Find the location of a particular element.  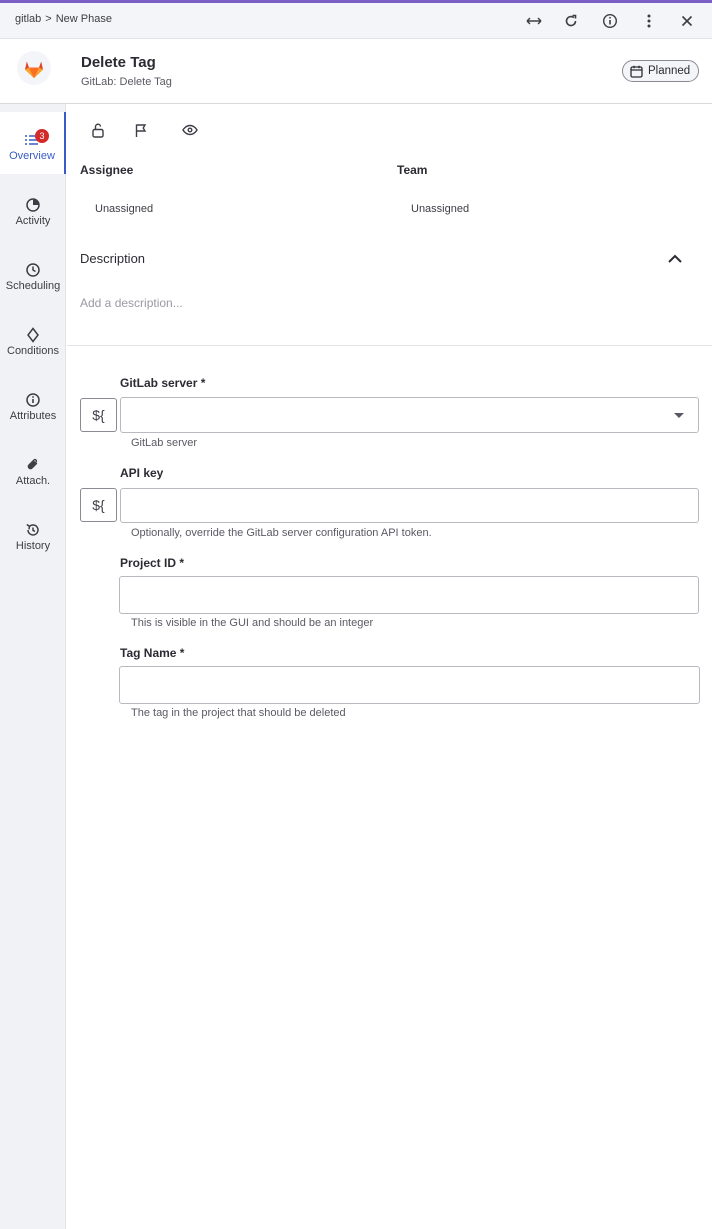

tag-name-label: Tag Name * is located at coordinates (152, 653).